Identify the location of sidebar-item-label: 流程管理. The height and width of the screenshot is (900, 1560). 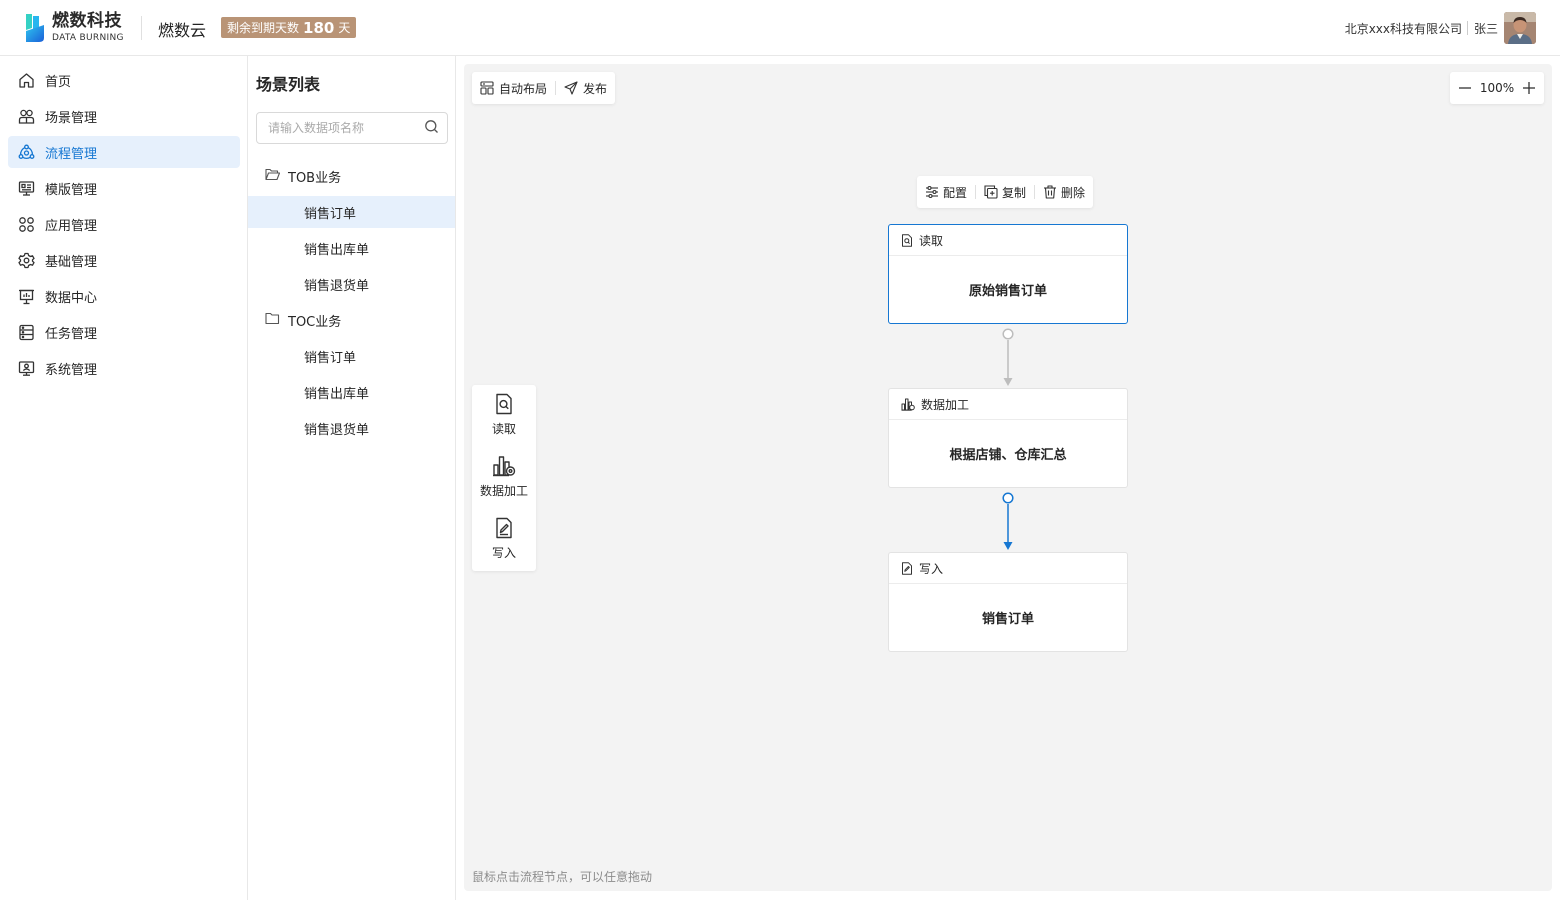
(71, 154).